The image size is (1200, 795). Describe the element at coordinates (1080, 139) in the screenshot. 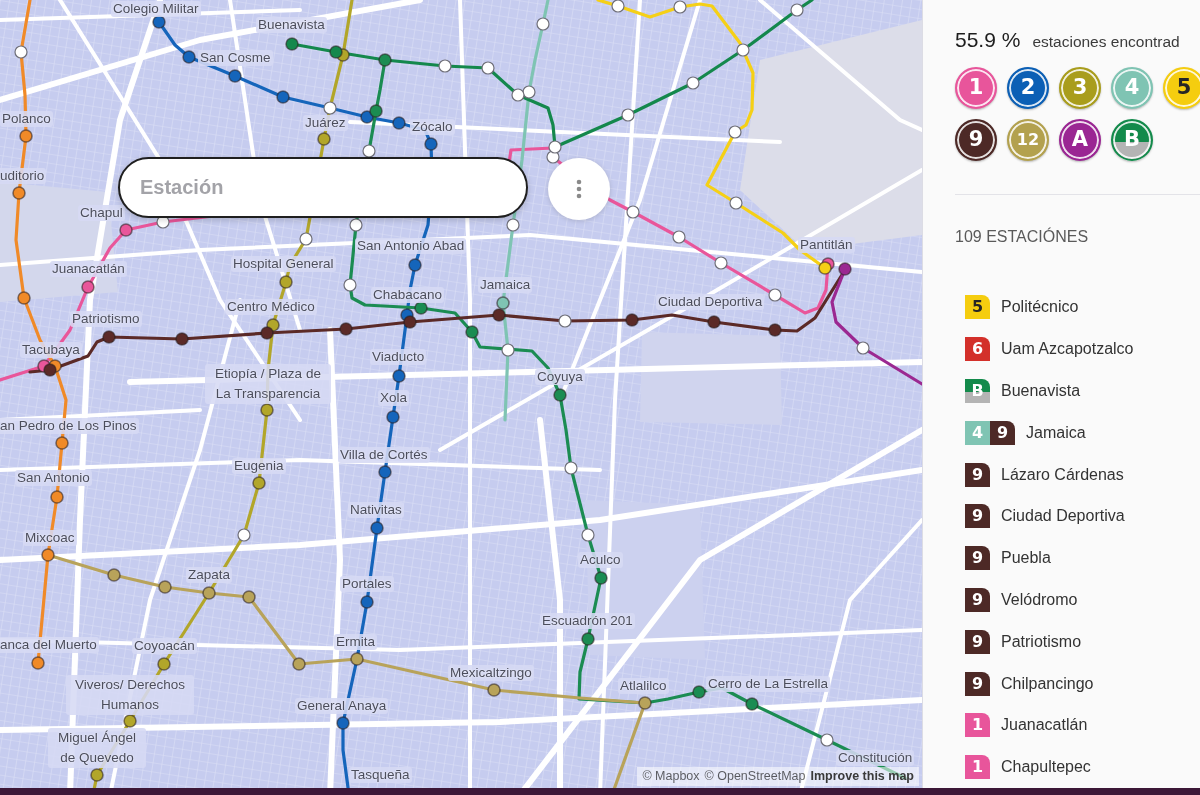

I see `line-badge: A` at that location.